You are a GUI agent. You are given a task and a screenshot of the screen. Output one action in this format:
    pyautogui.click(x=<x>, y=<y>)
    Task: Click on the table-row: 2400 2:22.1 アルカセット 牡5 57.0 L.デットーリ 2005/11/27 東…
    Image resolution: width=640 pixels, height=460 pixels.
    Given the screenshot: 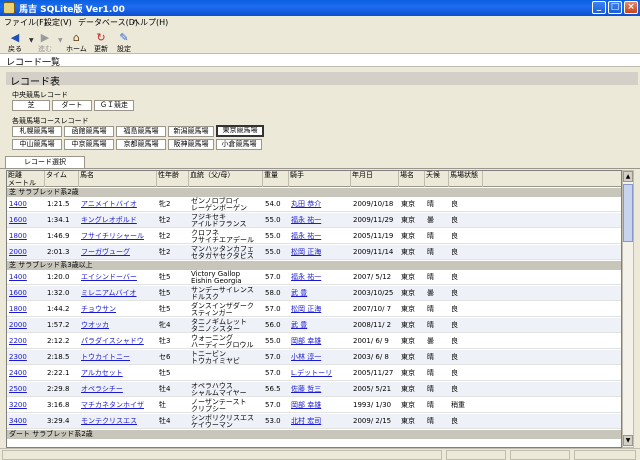 What is the action you would take?
    pyautogui.click(x=314, y=373)
    